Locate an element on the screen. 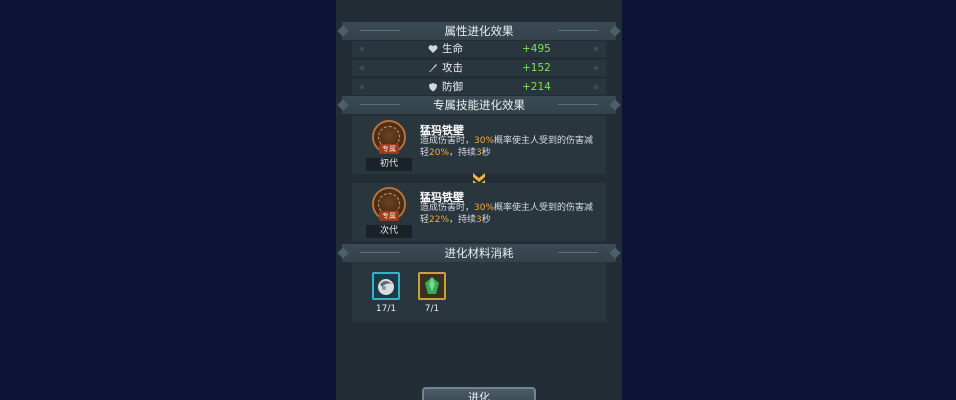 The width and height of the screenshot is (956, 400). generation-label: 次代 is located at coordinates (389, 231).